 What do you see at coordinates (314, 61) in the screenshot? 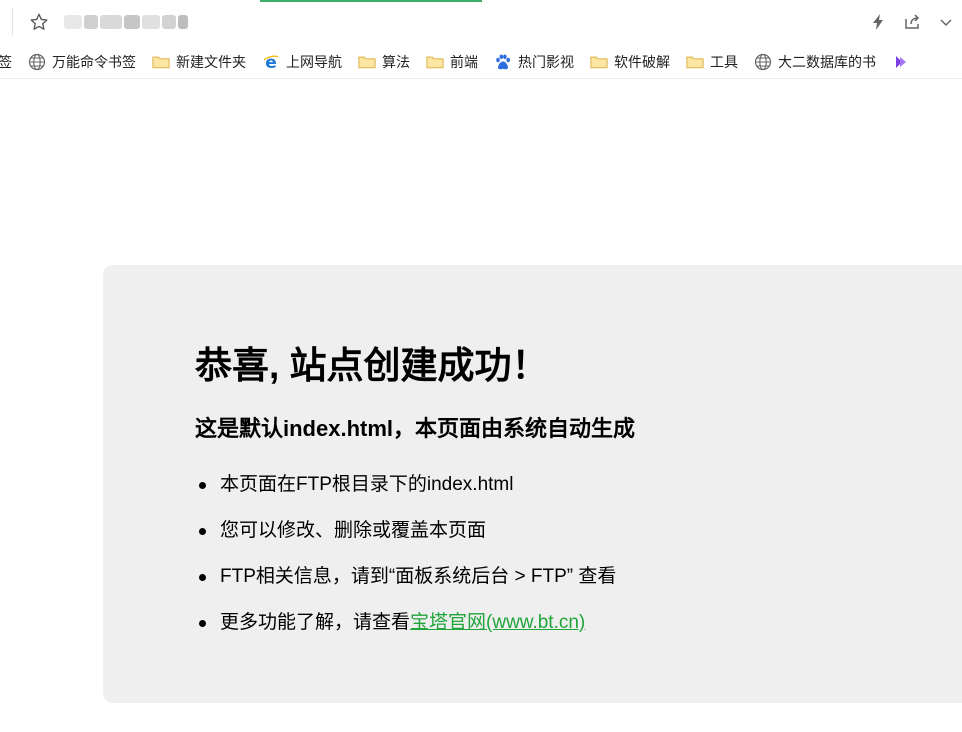
I see `bookmark-label: 上网导航` at bounding box center [314, 61].